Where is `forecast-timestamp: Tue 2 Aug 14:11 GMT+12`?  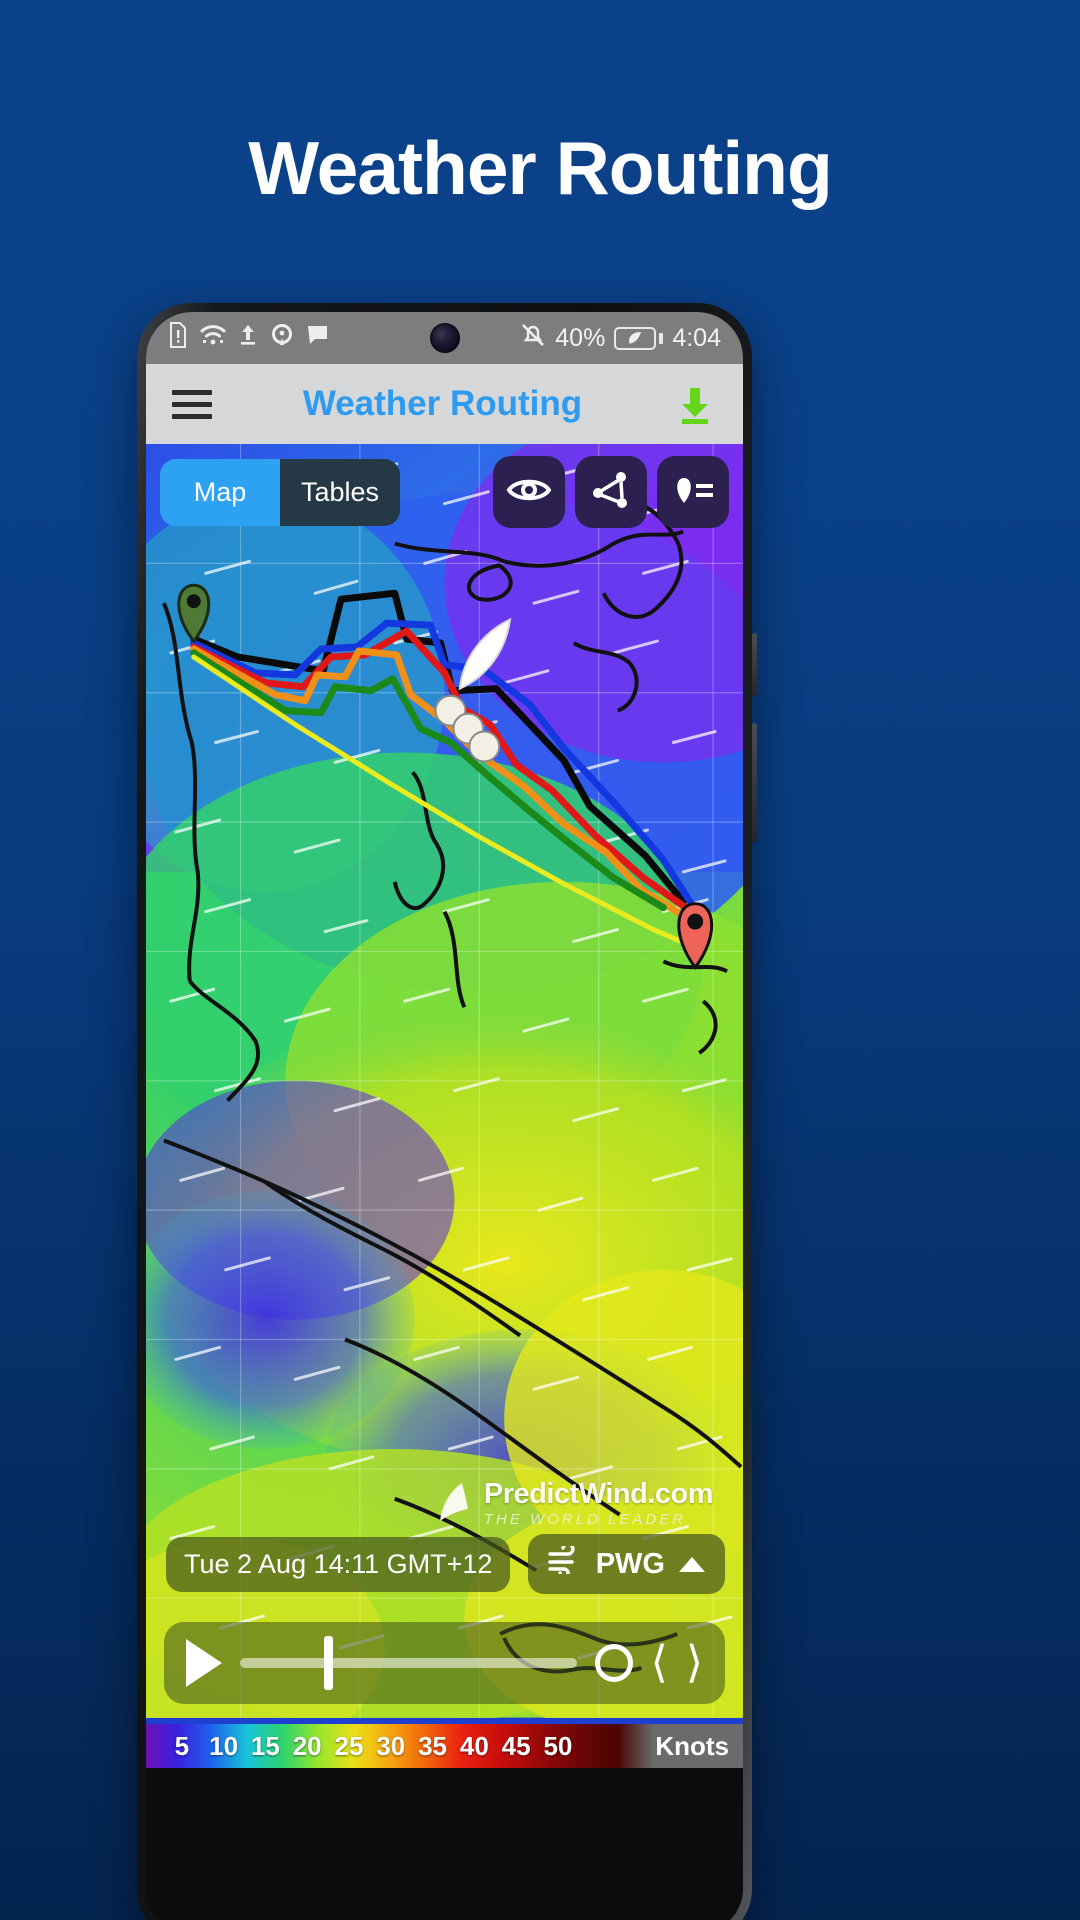 forecast-timestamp: Tue 2 Aug 14:11 GMT+12 is located at coordinates (338, 1564).